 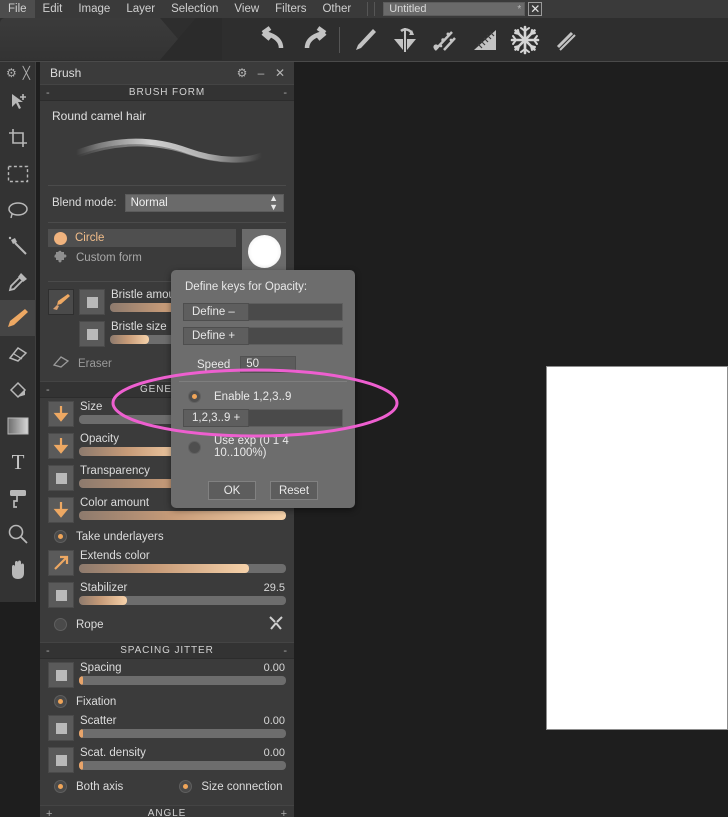 What do you see at coordinates (91, 407) in the screenshot?
I see `slider-label: Size` at bounding box center [91, 407].